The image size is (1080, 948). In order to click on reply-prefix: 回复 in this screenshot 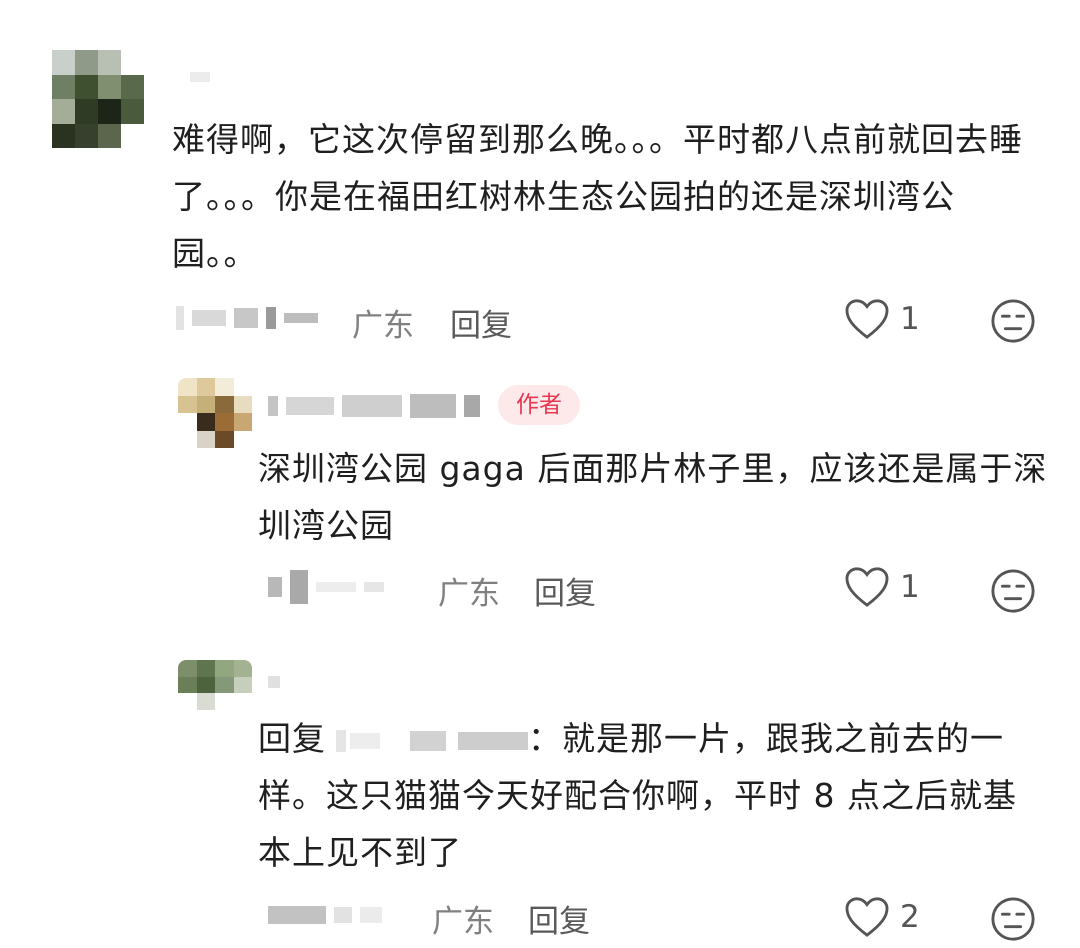, I will do `click(292, 738)`.